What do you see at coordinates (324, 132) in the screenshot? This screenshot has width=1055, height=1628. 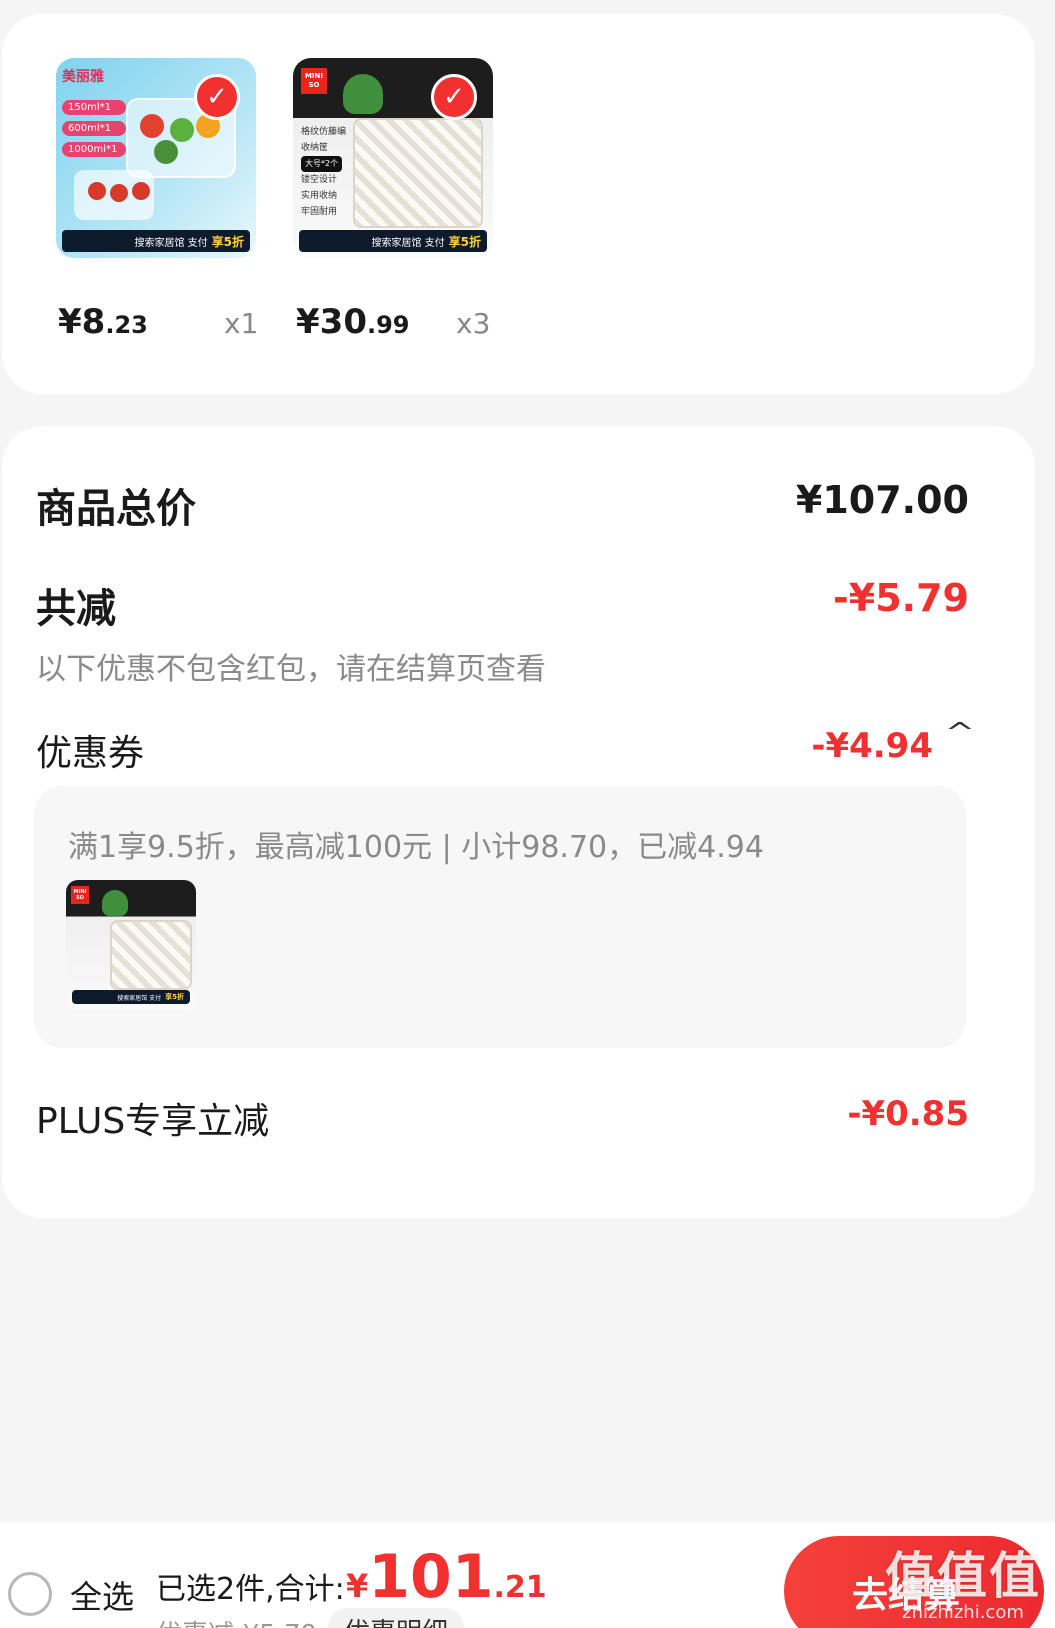 I see `product-title-line: 格纹仿藤编` at bounding box center [324, 132].